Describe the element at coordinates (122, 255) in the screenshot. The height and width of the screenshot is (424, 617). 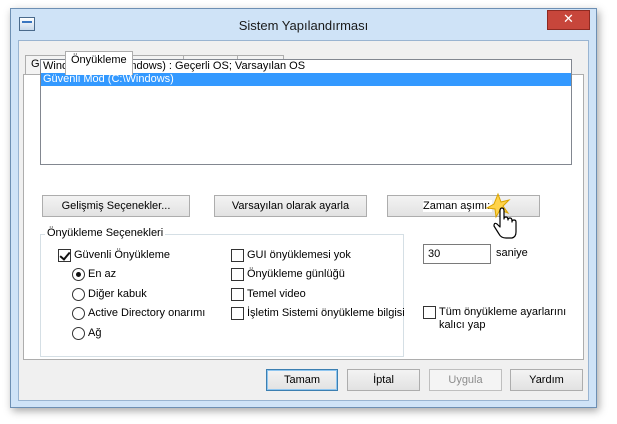
I see `safe-boot-label: Güvenli Önyükleme` at that location.